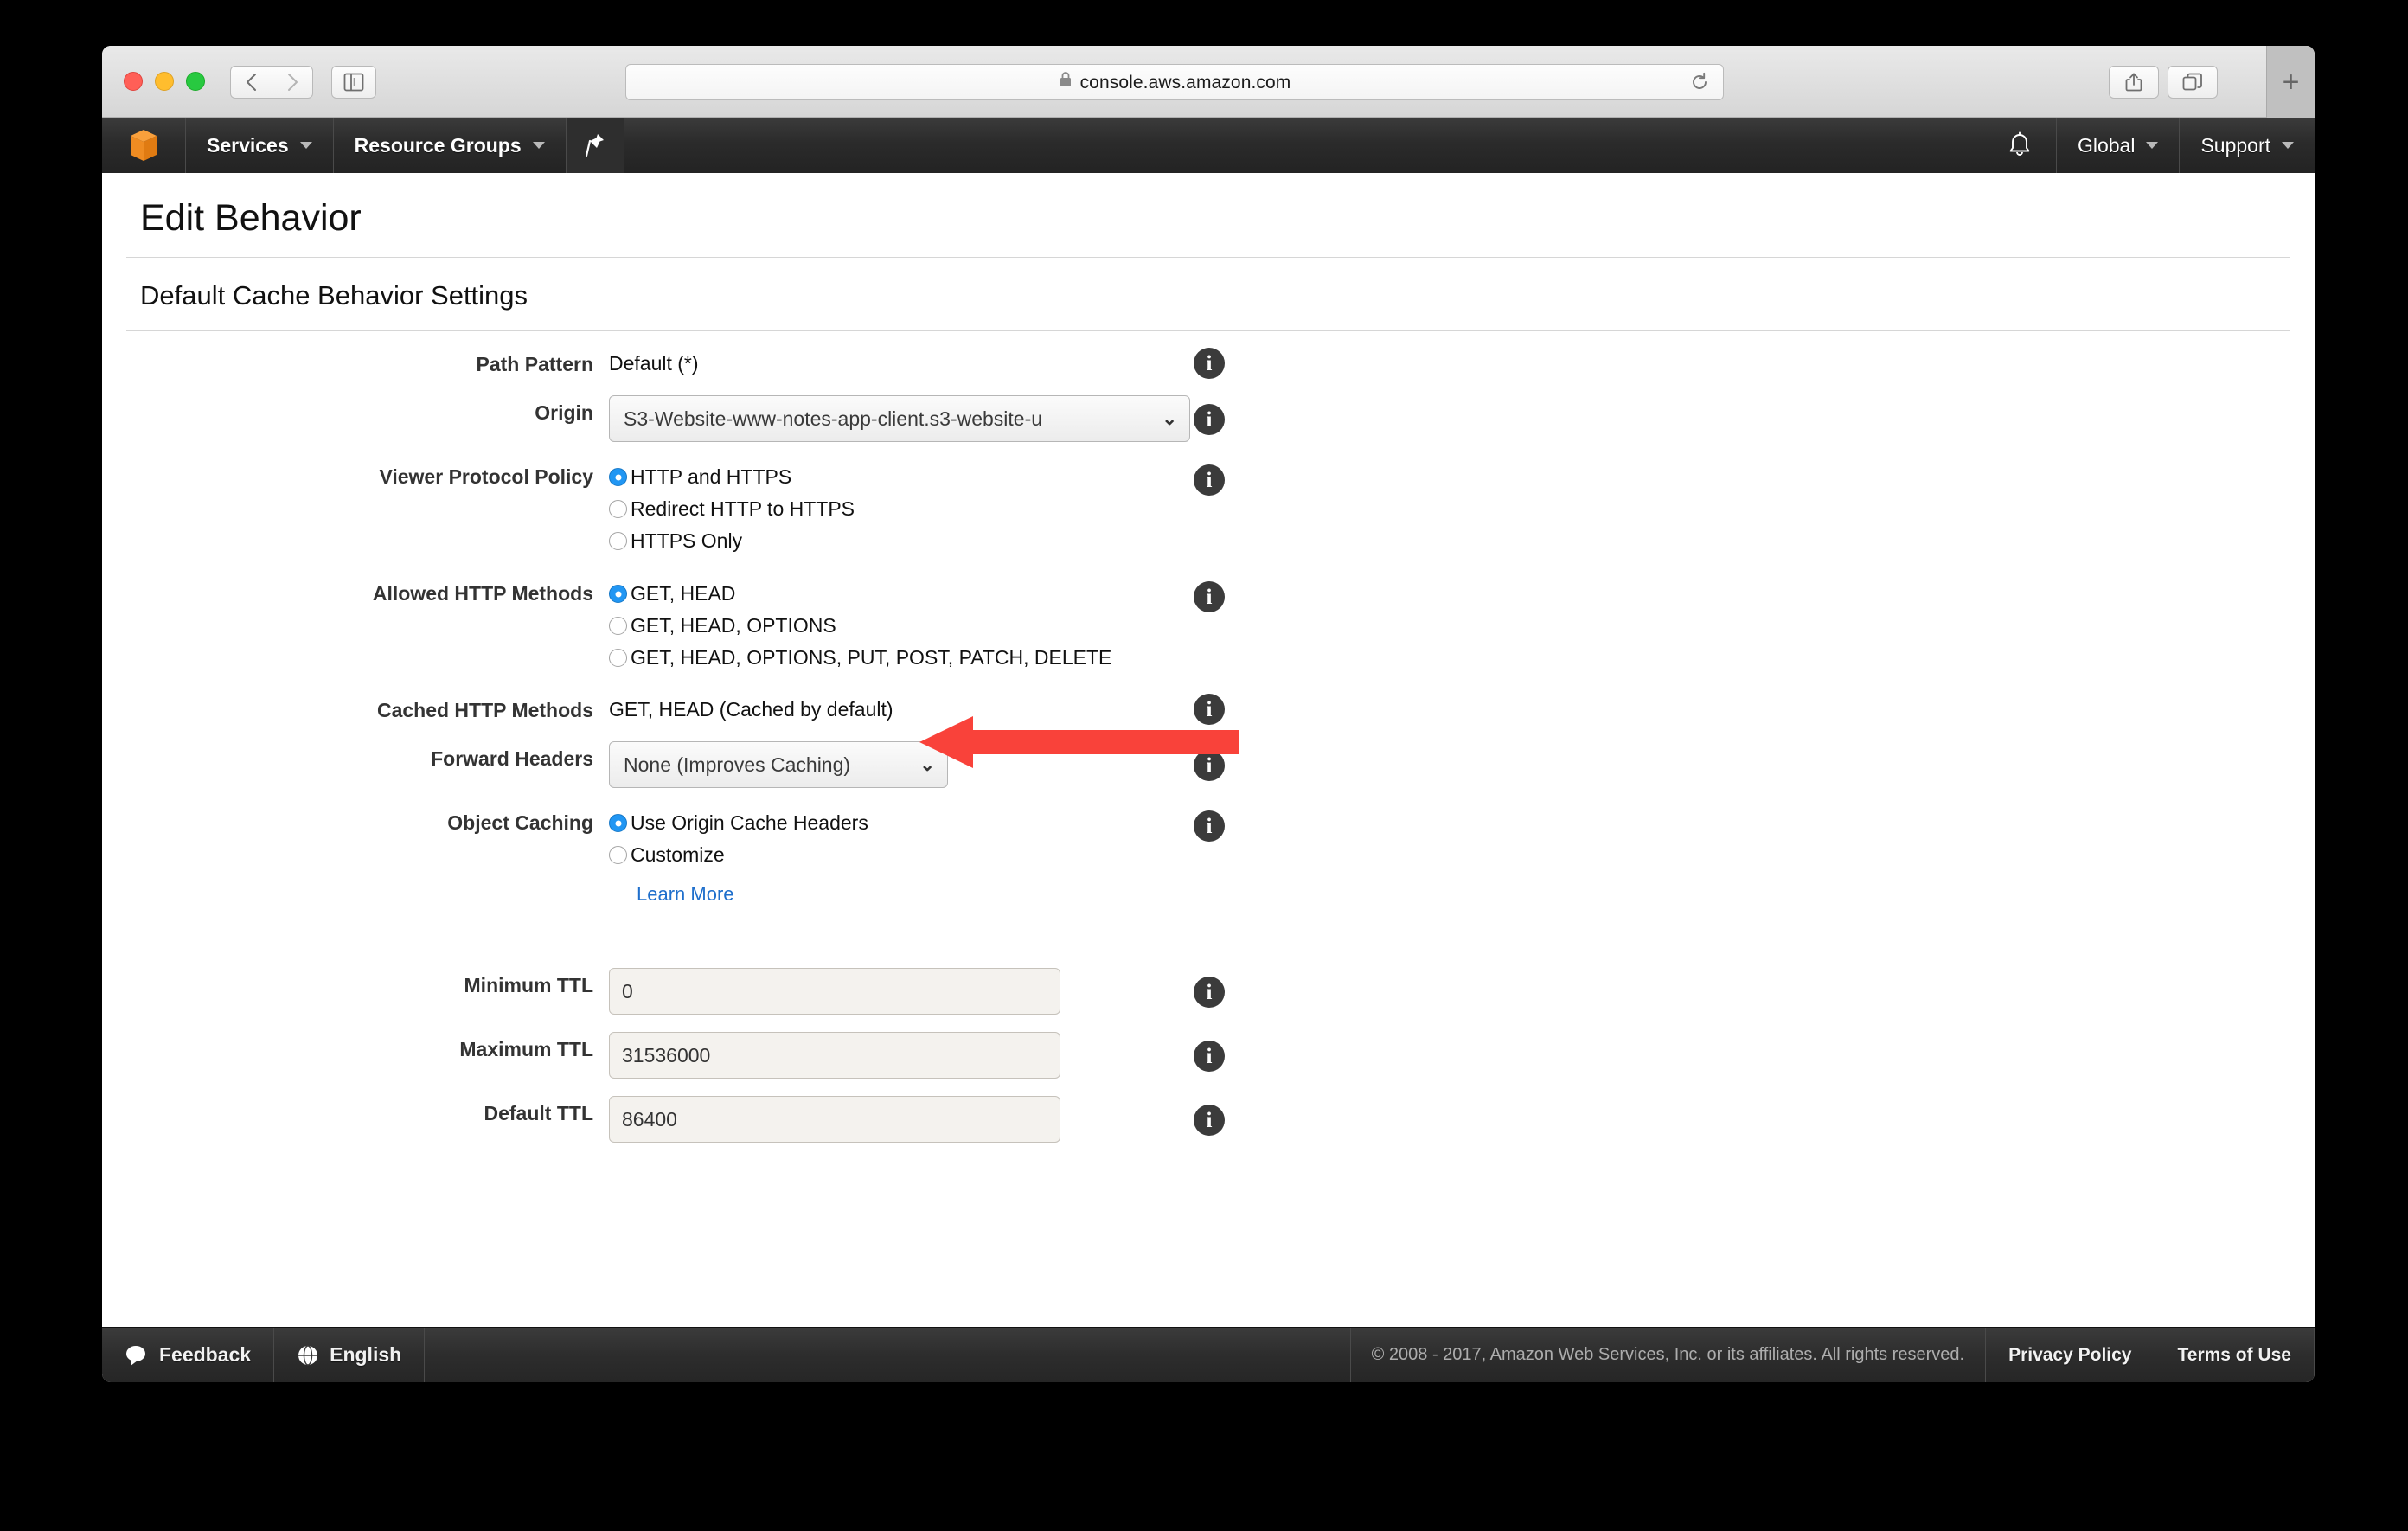  What do you see at coordinates (834, 1055) in the screenshot?
I see `maximum-ttl-input` at bounding box center [834, 1055].